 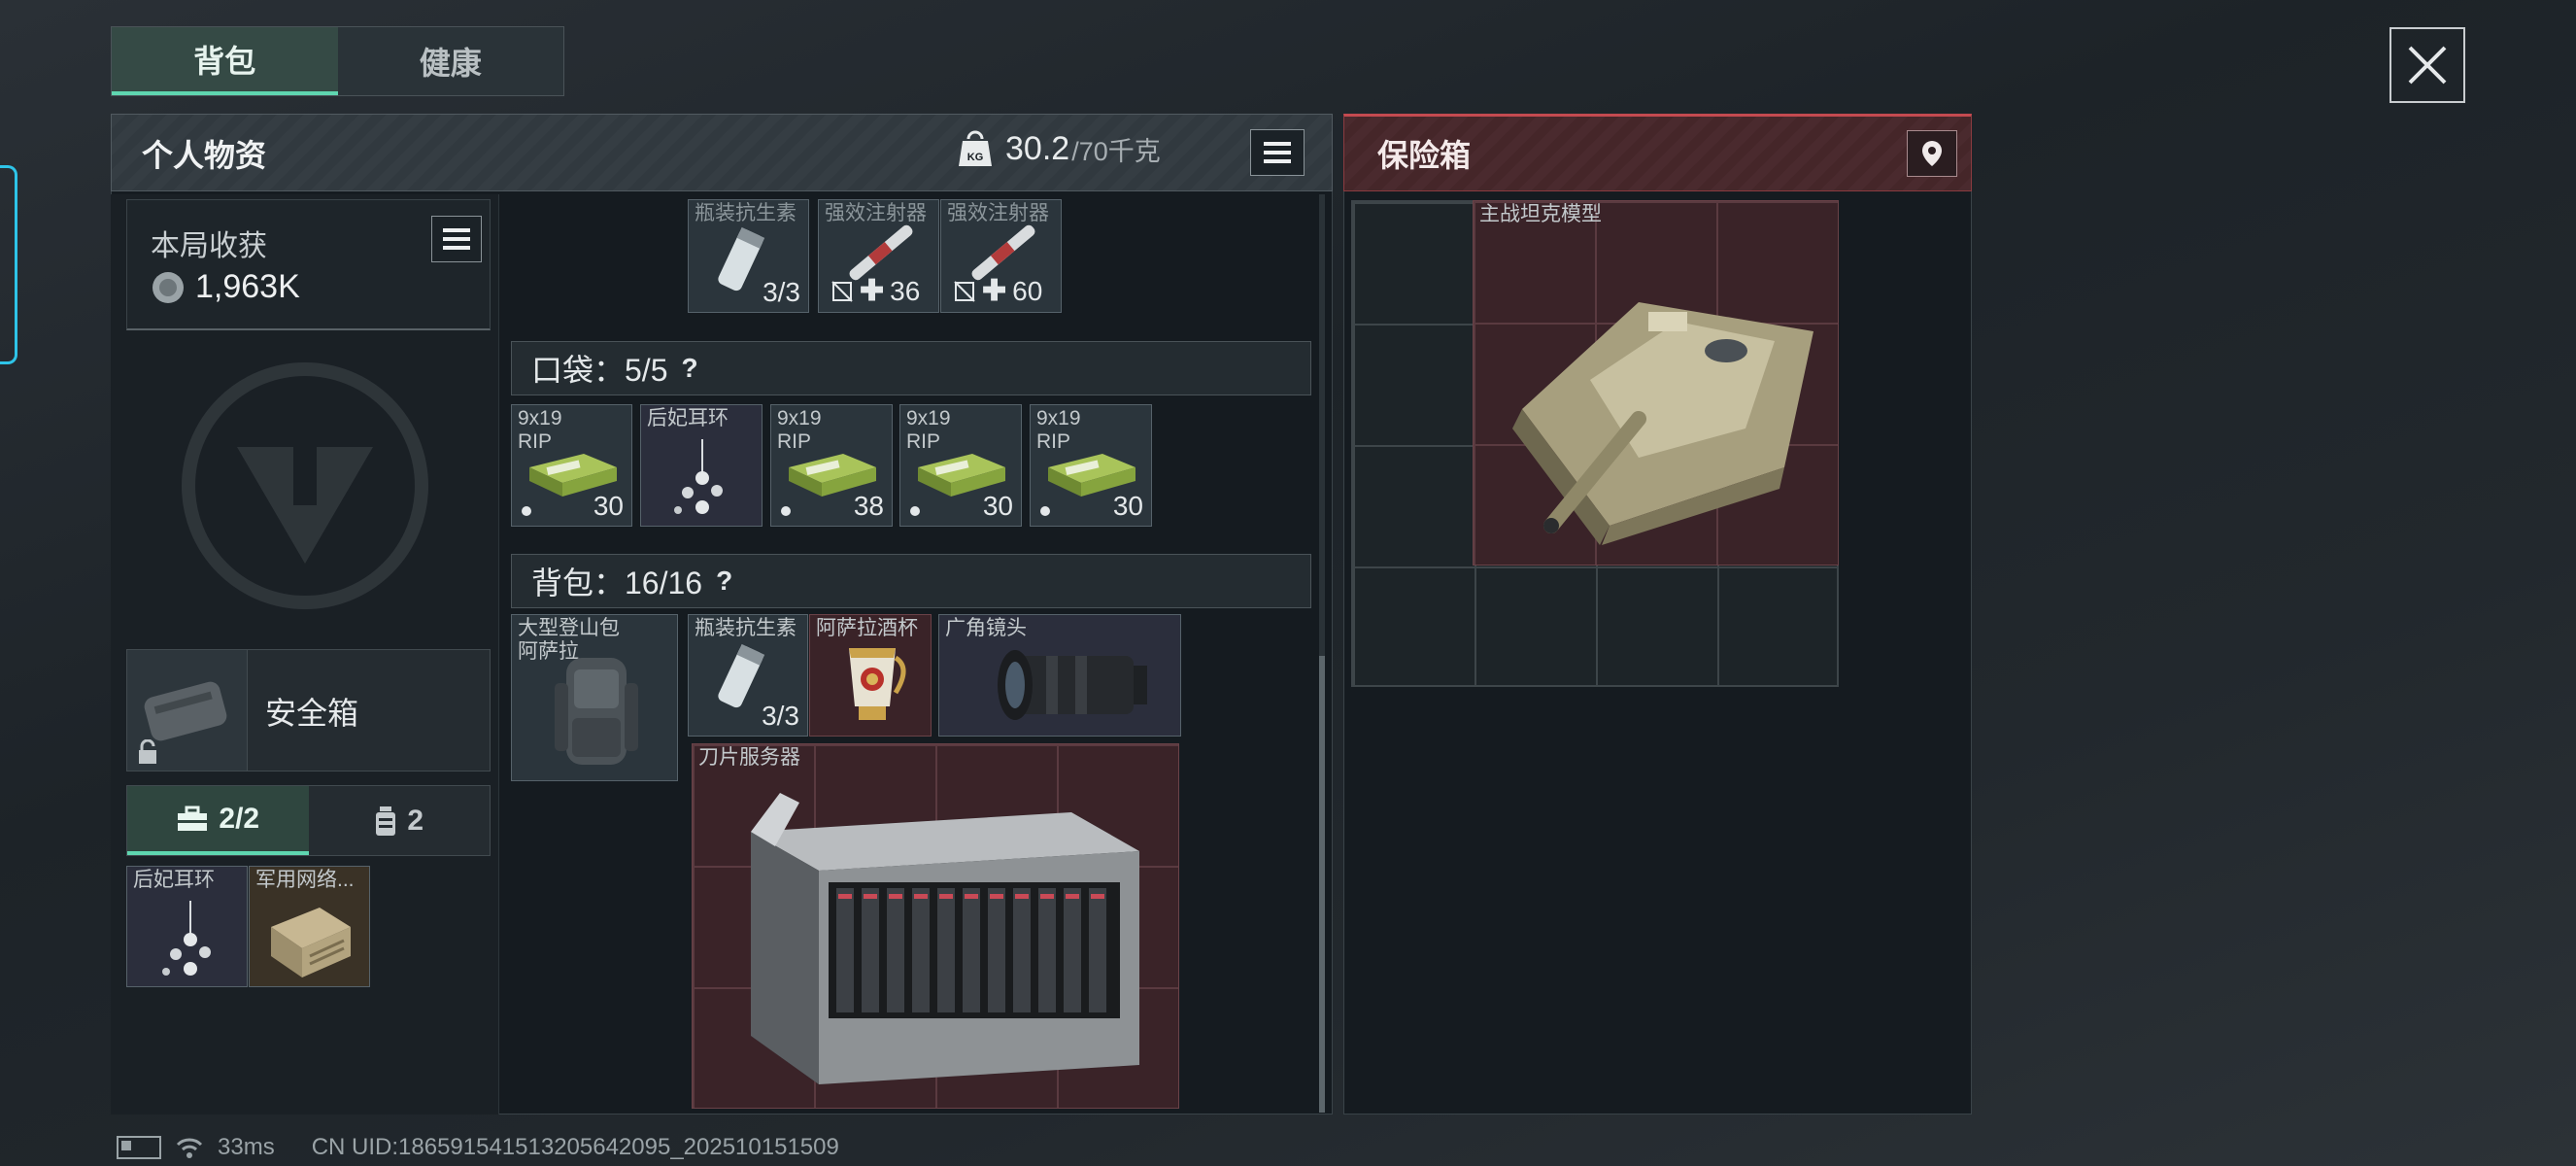 I want to click on round-harvest-box: 本局收获 1,963K, so click(x=308, y=264).